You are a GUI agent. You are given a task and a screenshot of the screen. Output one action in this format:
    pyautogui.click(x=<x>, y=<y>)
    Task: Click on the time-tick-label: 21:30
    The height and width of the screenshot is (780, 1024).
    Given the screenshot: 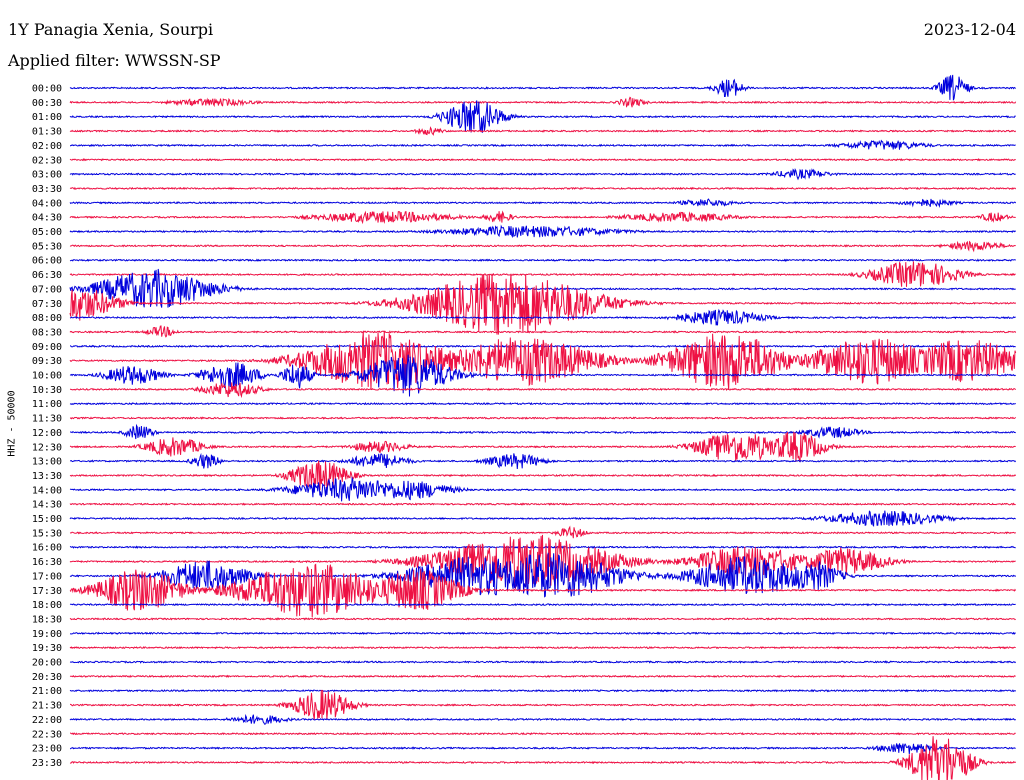 What is the action you would take?
    pyautogui.click(x=47, y=706)
    